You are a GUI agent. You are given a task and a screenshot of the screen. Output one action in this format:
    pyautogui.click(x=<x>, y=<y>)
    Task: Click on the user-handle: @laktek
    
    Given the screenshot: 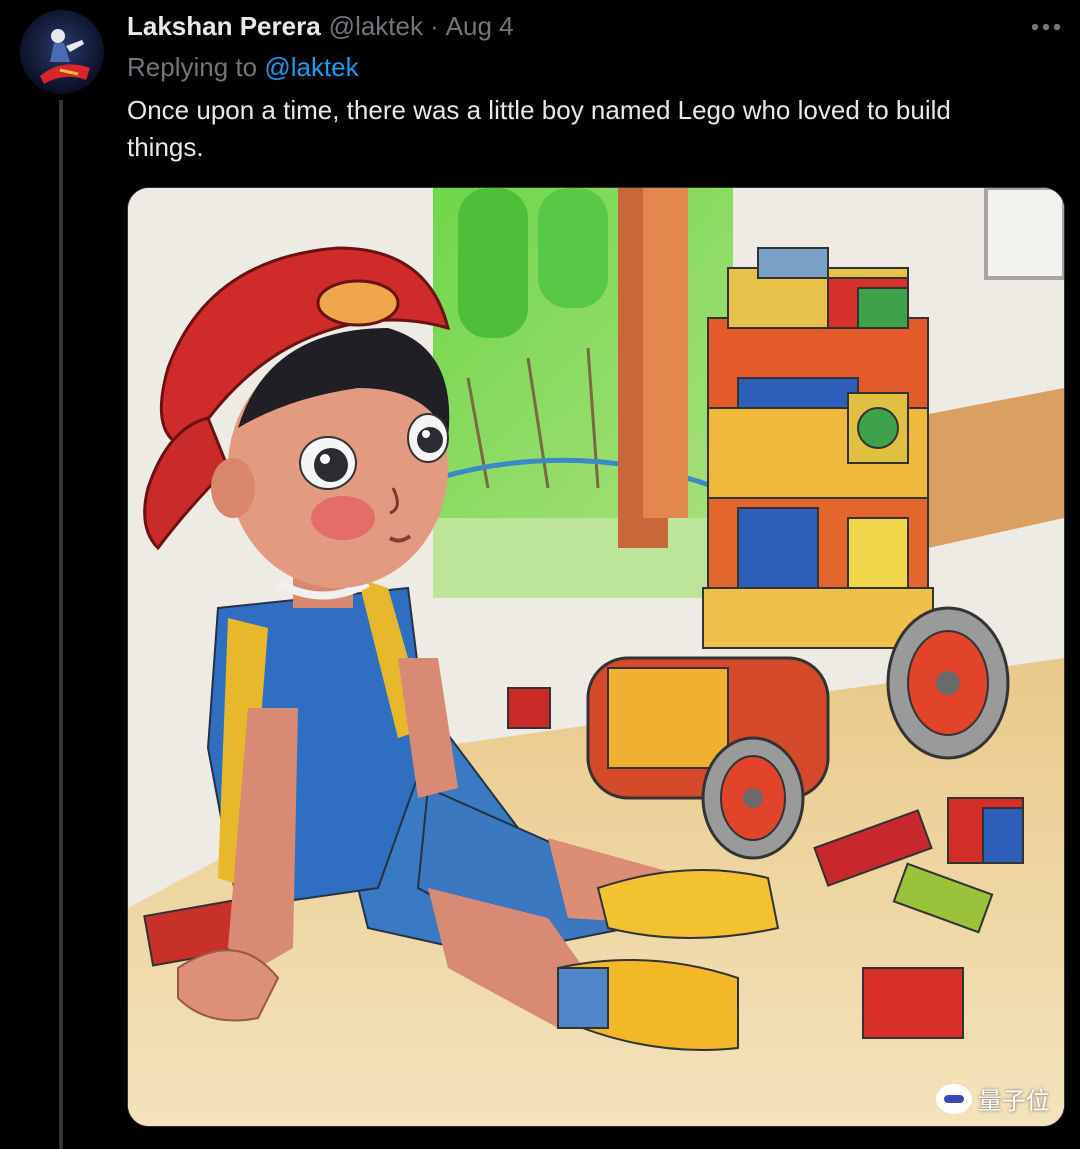 What is the action you would take?
    pyautogui.click(x=376, y=26)
    